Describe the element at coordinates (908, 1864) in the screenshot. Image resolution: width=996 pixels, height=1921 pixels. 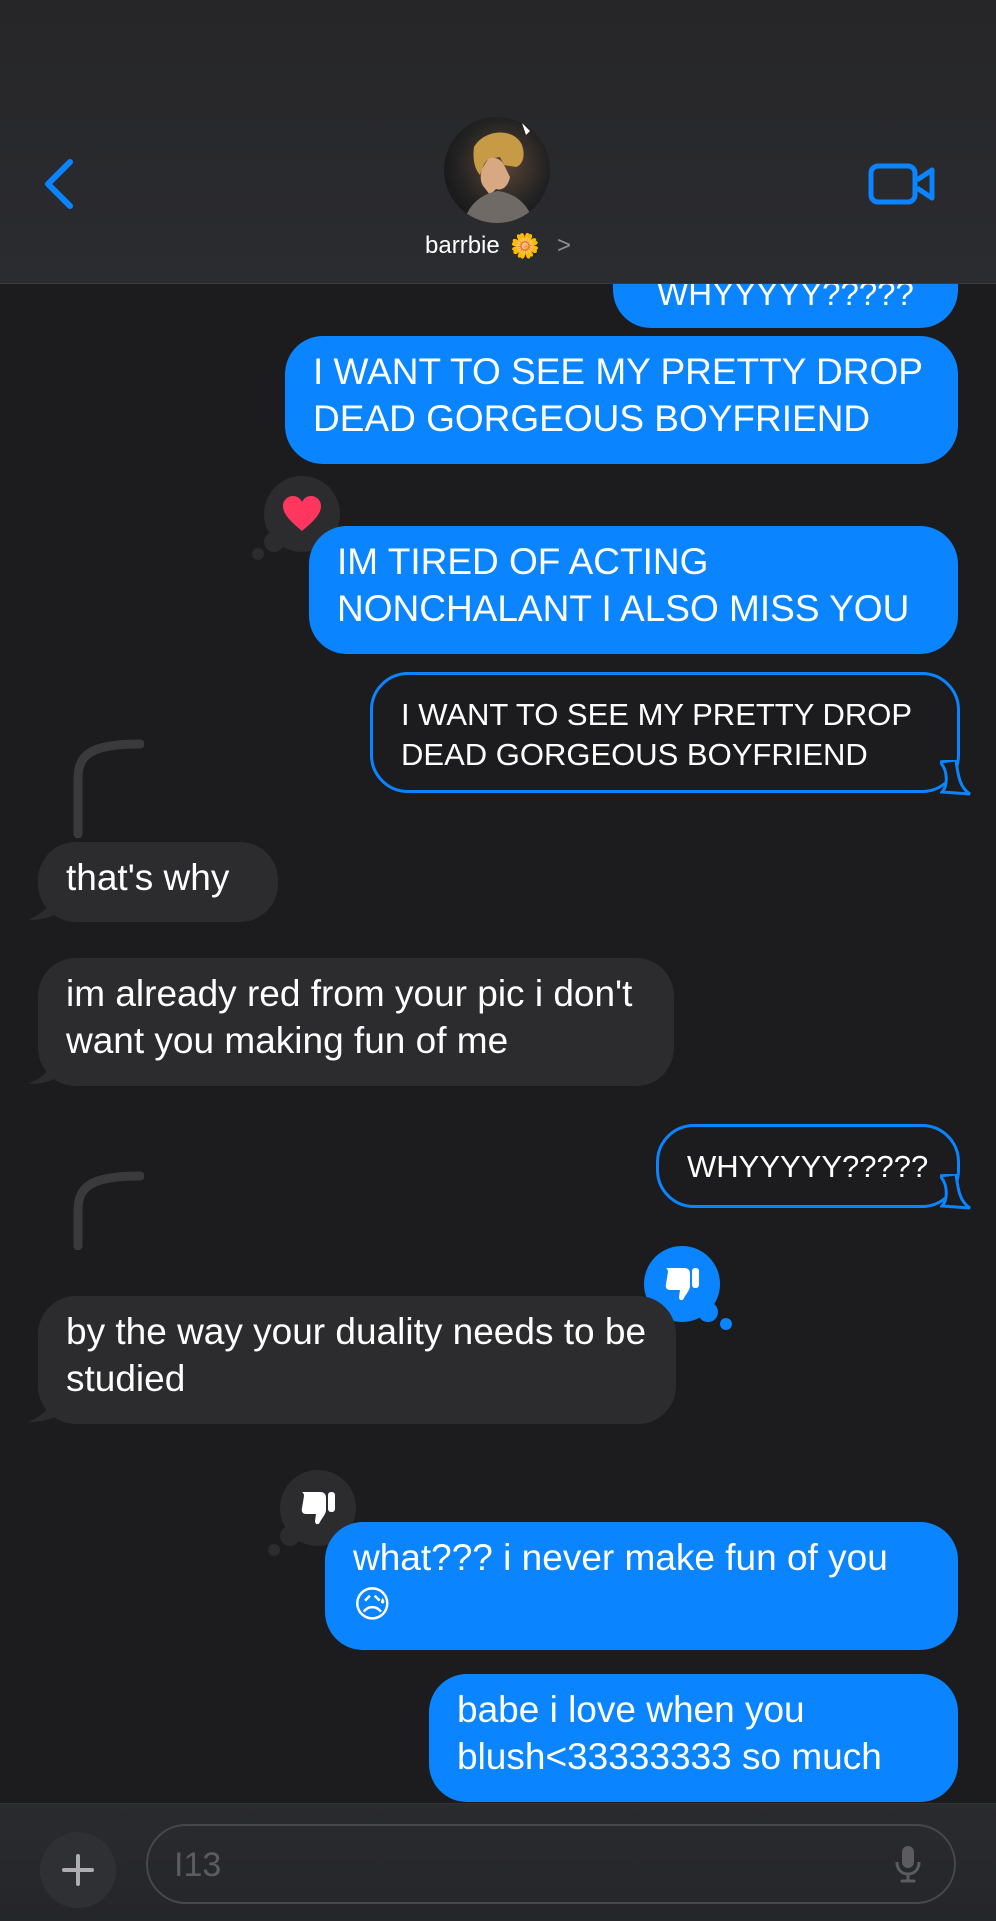
I see `microphone-icon` at that location.